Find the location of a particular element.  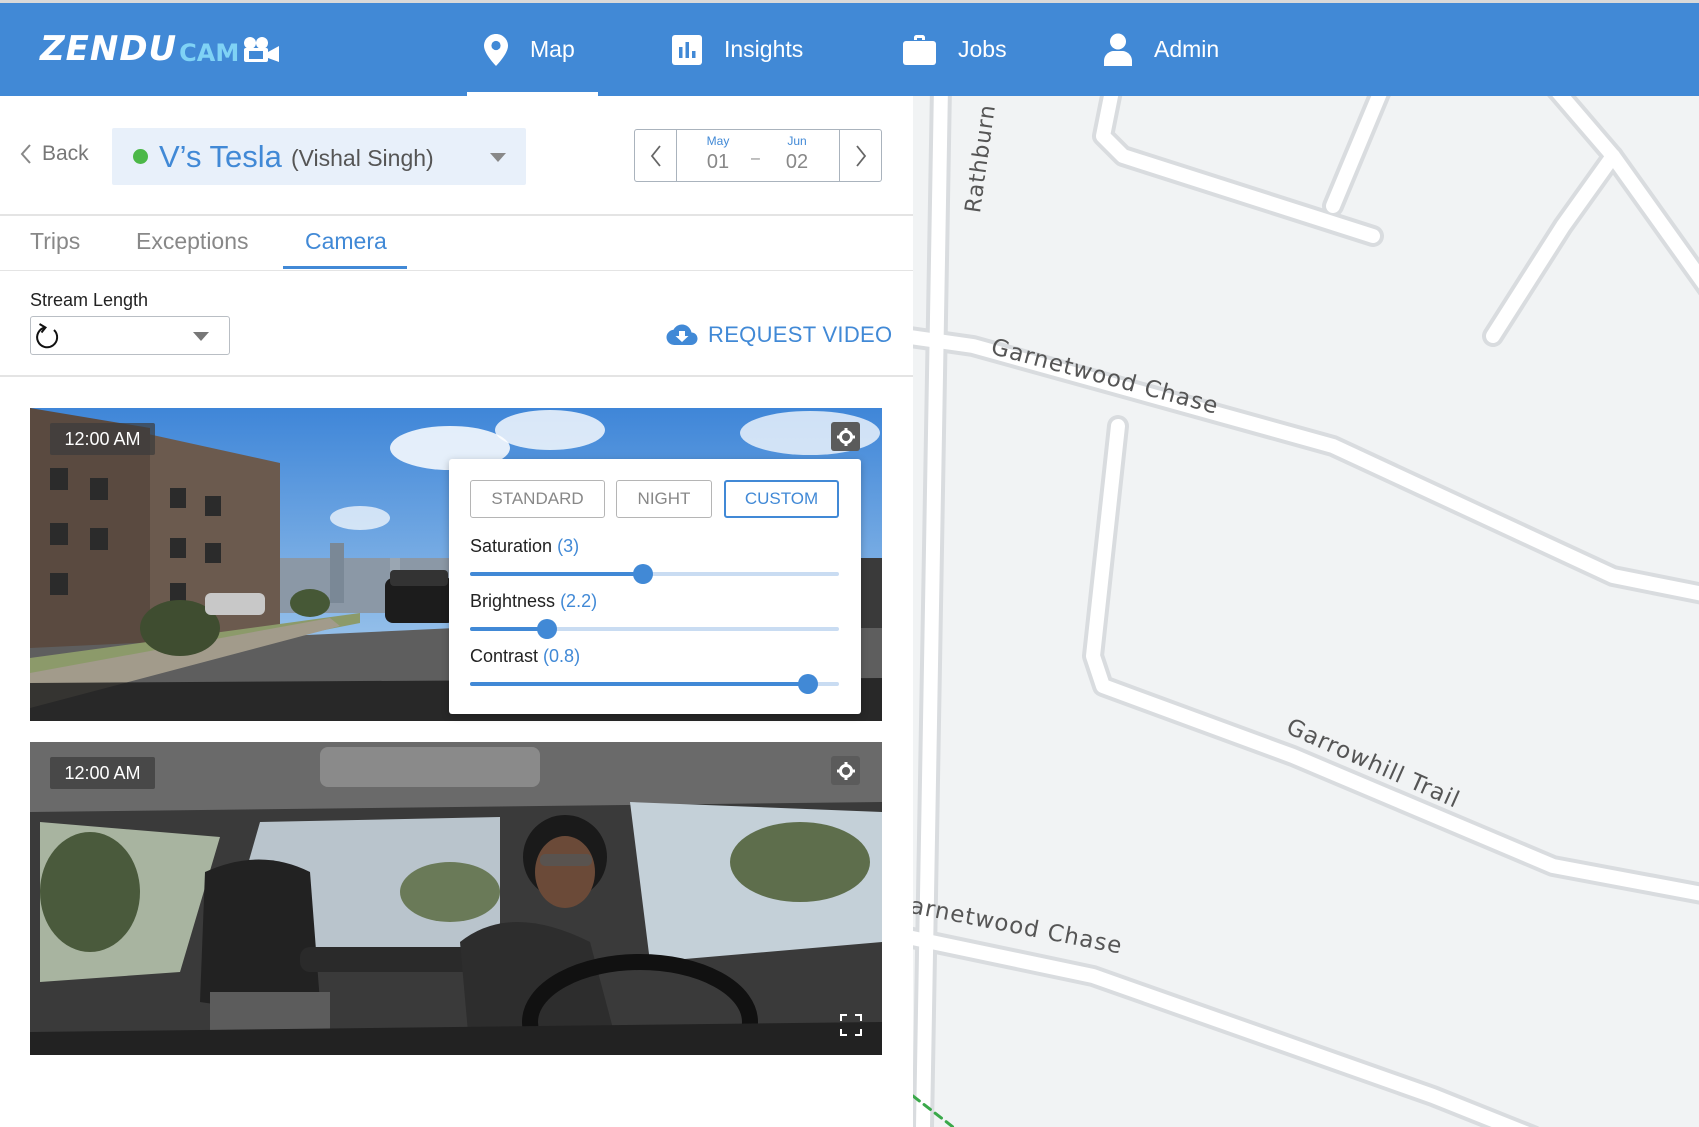

video-camera-icon is located at coordinates (262, 49).